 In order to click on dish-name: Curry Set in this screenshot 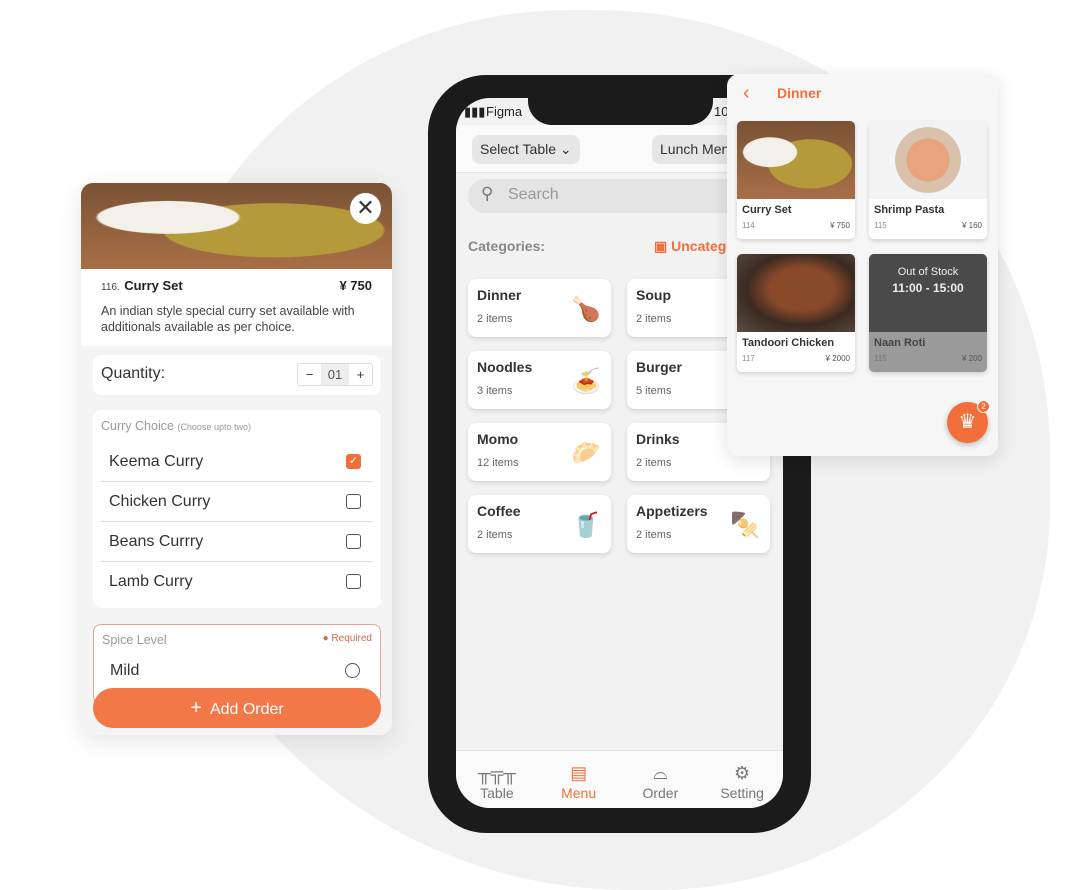, I will do `click(767, 210)`.